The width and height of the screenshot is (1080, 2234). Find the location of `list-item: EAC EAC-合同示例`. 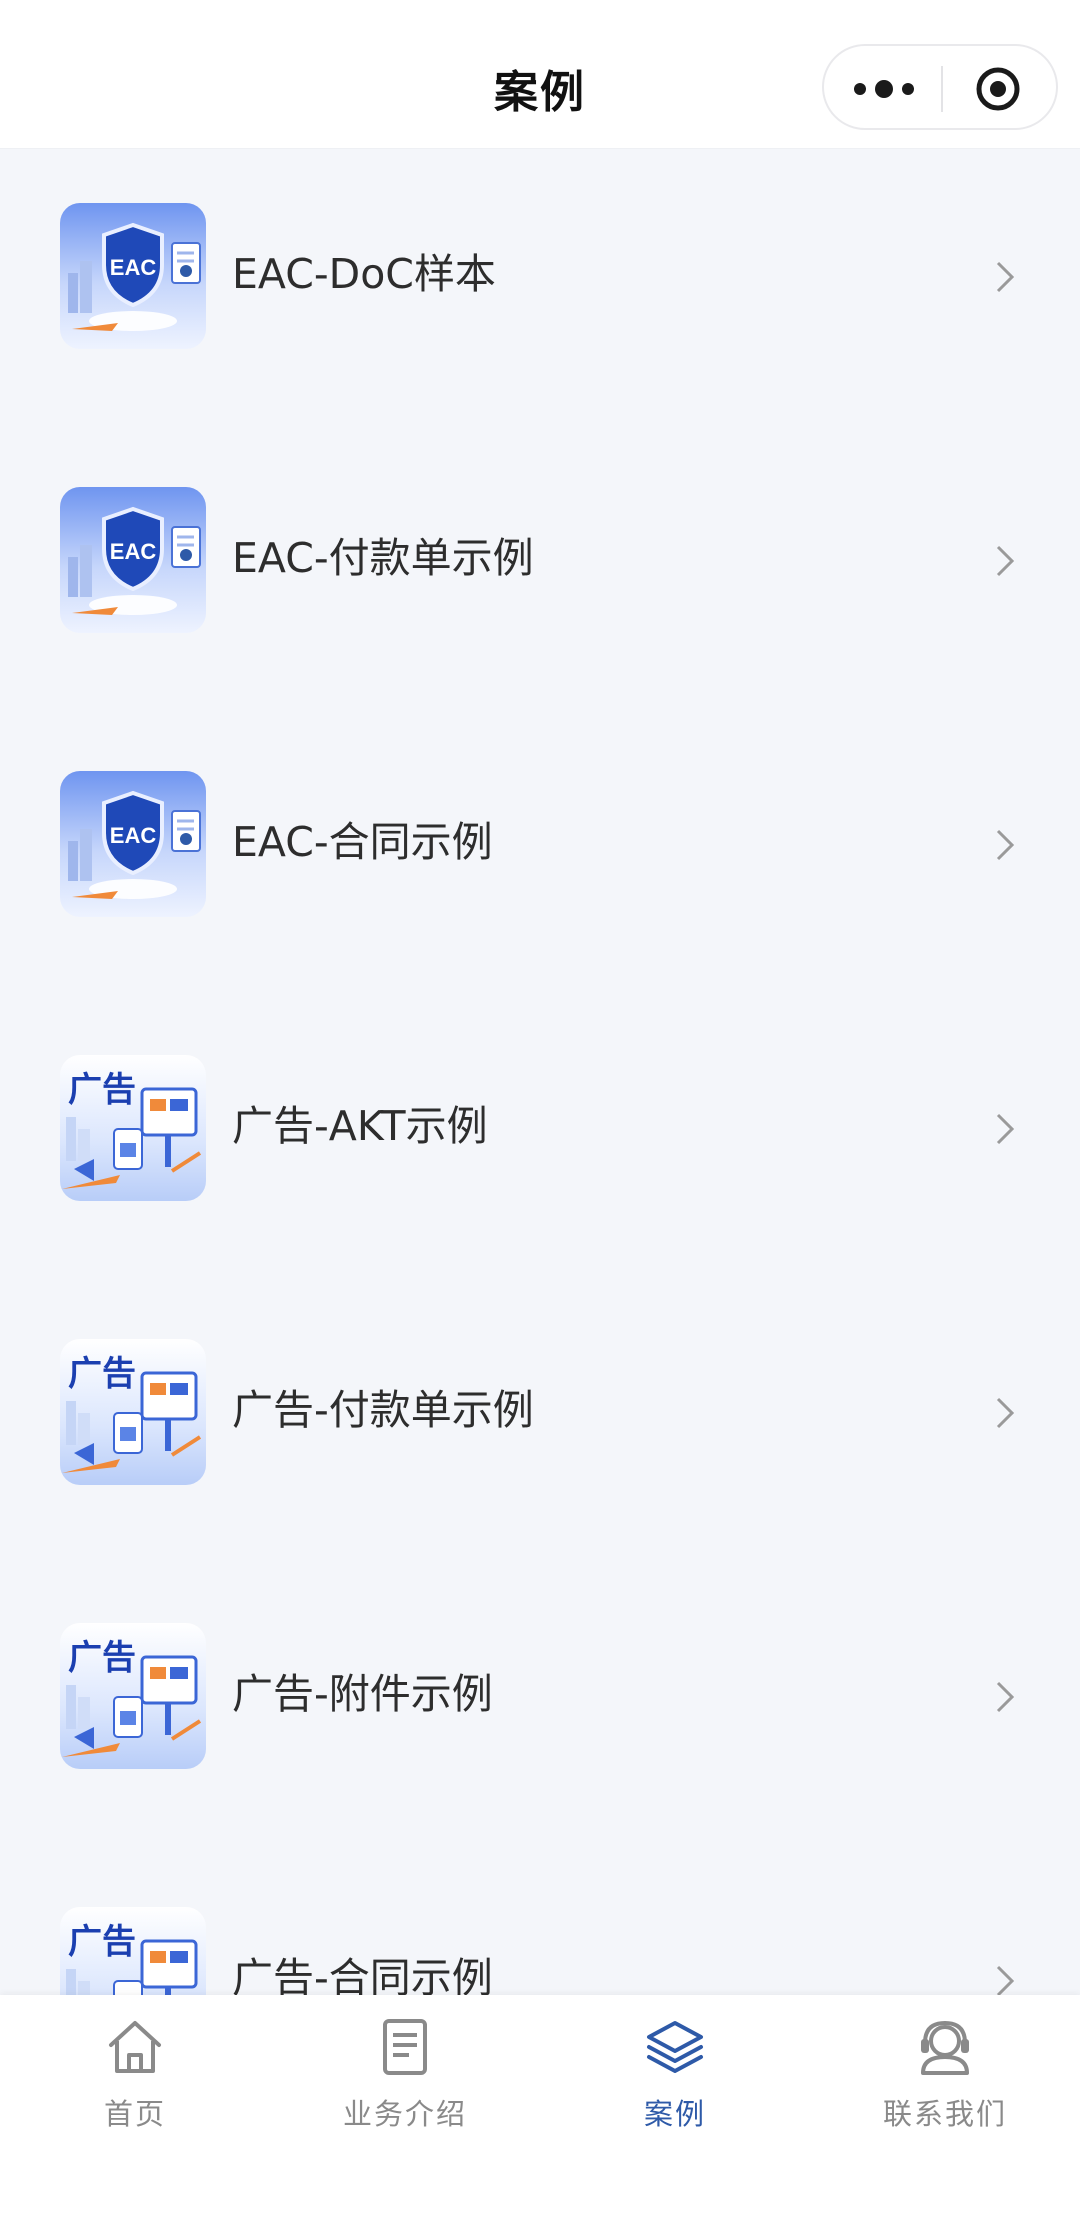

list-item: EAC EAC-合同示例 is located at coordinates (540, 837).